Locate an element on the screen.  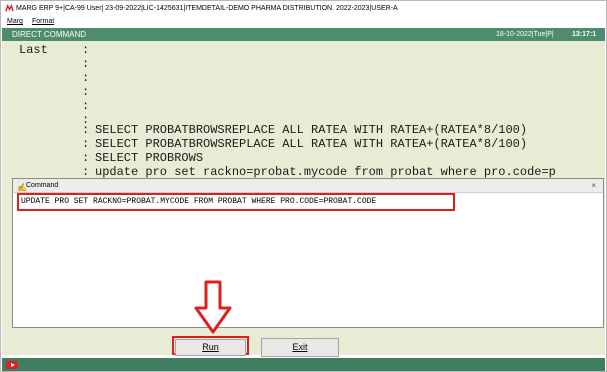
command-dialog-title: Command is located at coordinates (42, 185).